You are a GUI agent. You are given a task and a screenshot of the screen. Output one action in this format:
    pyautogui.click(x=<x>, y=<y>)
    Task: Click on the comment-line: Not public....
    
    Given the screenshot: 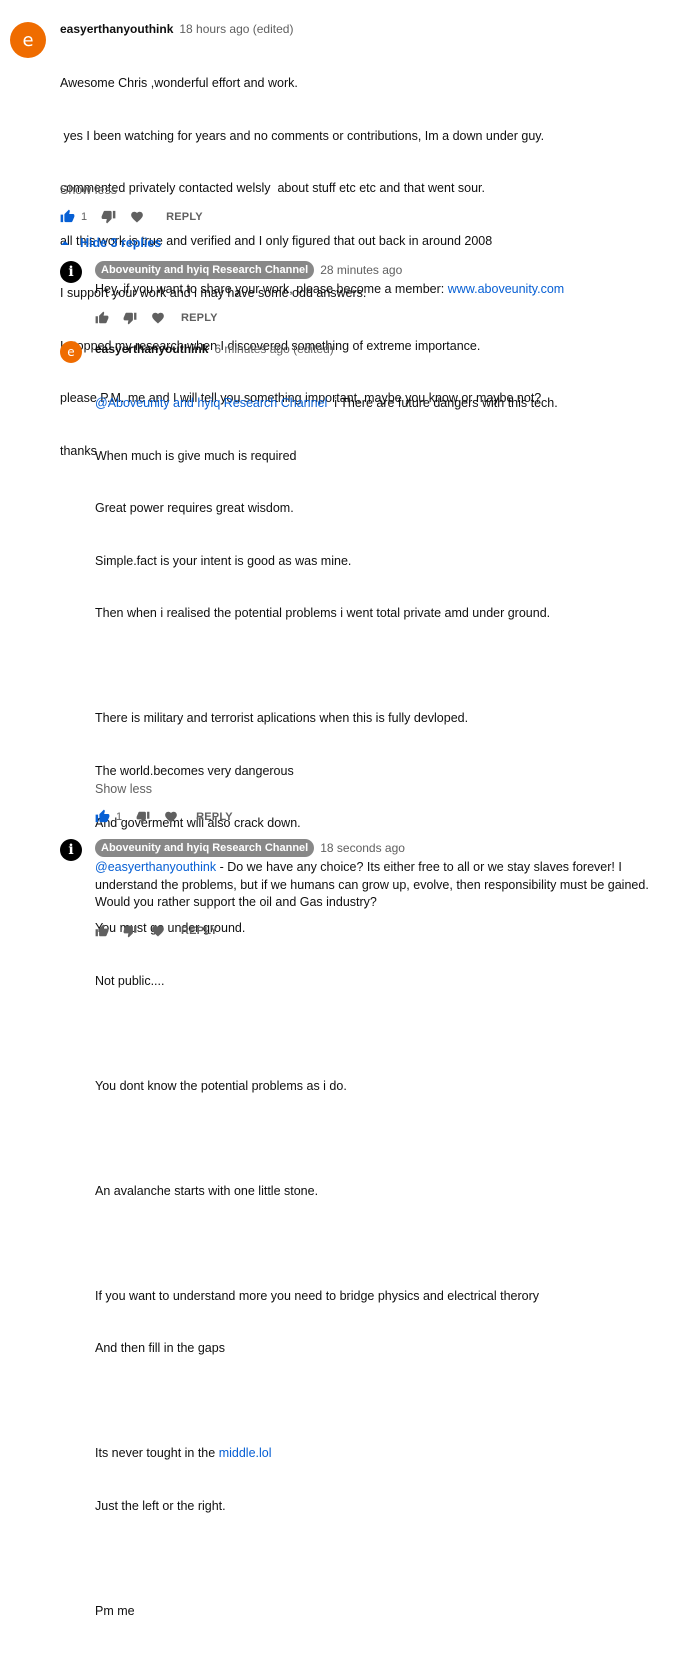 What is the action you would take?
    pyautogui.click(x=130, y=980)
    